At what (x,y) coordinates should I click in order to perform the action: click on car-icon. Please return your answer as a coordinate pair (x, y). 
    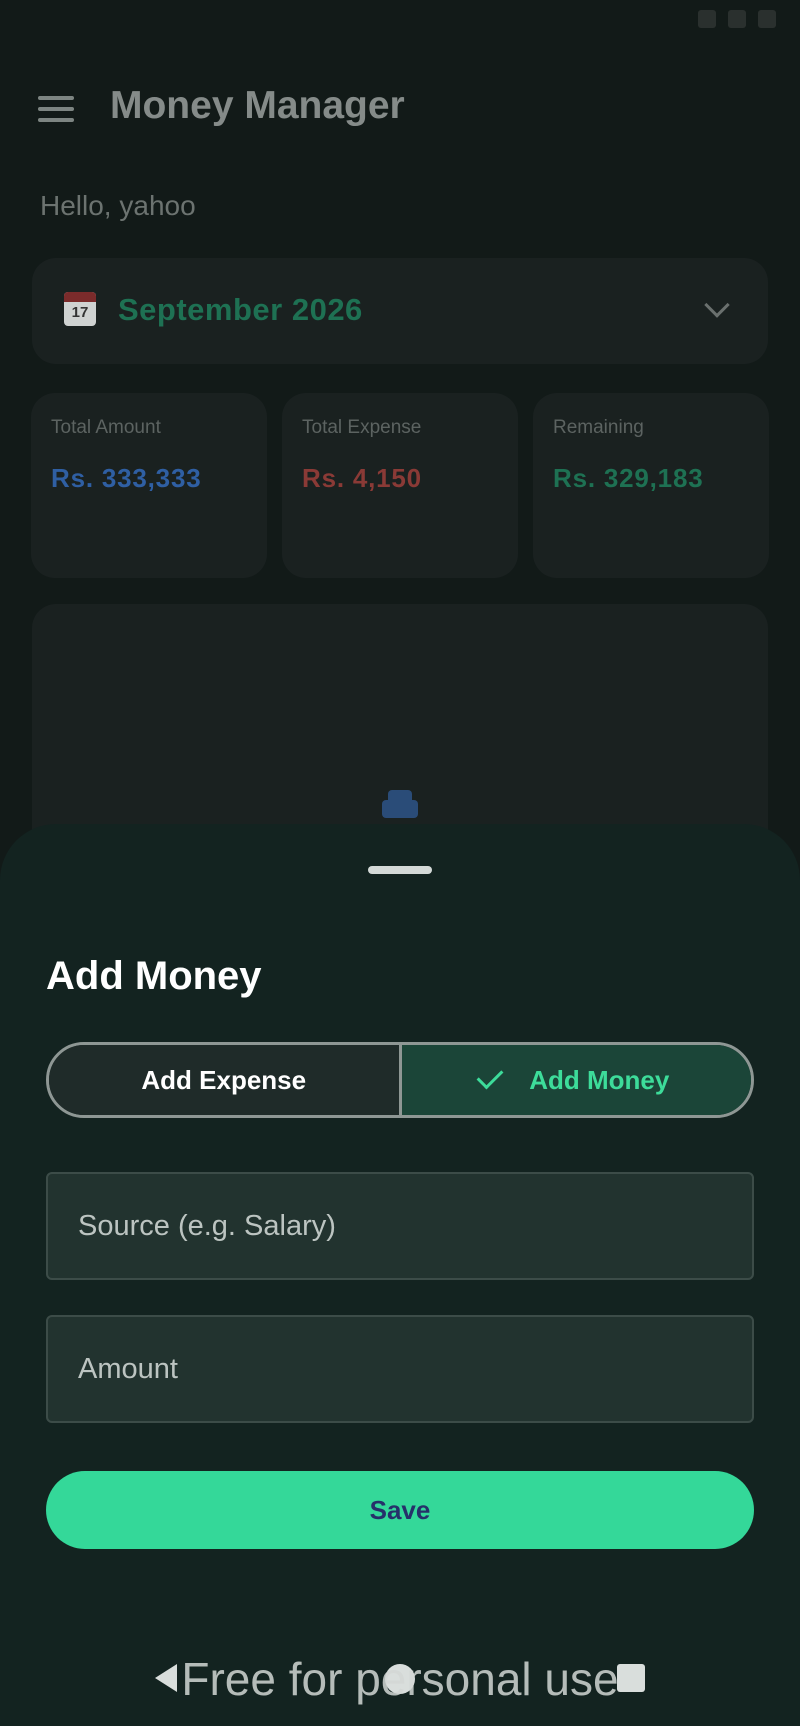
    Looking at the image, I should click on (400, 804).